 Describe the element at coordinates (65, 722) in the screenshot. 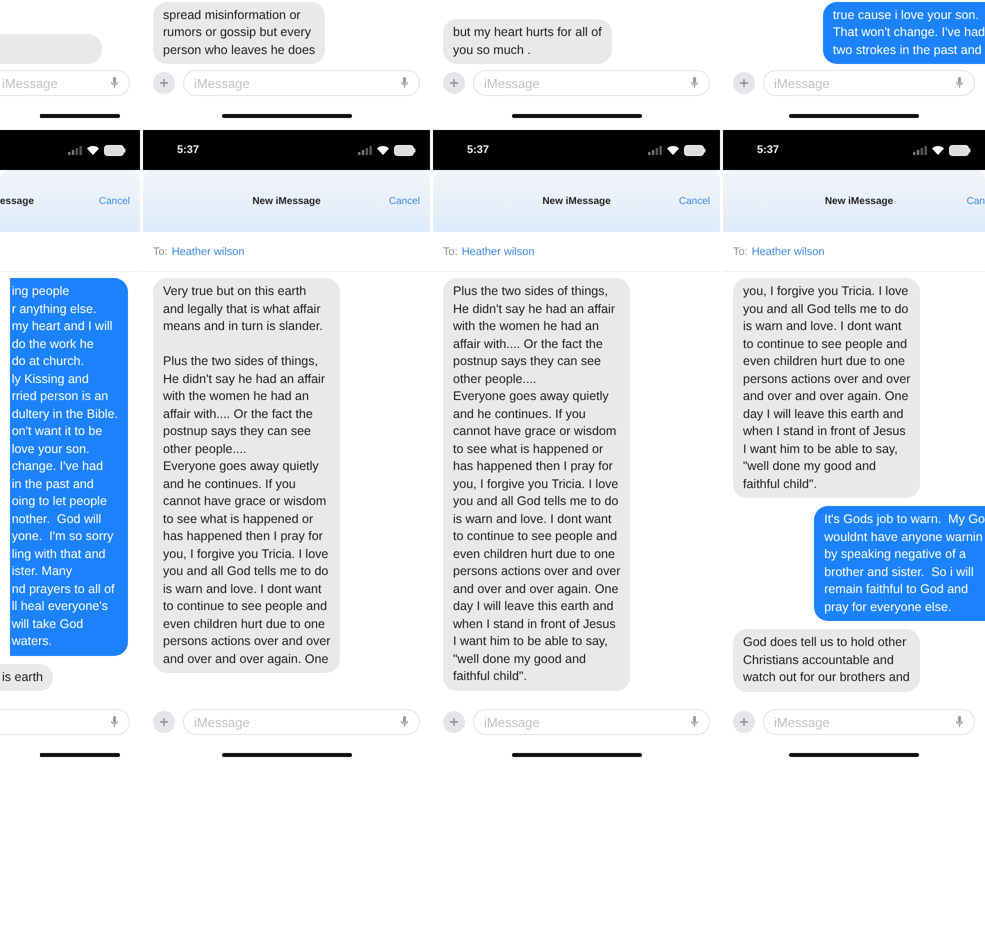

I see `message-input-field` at that location.